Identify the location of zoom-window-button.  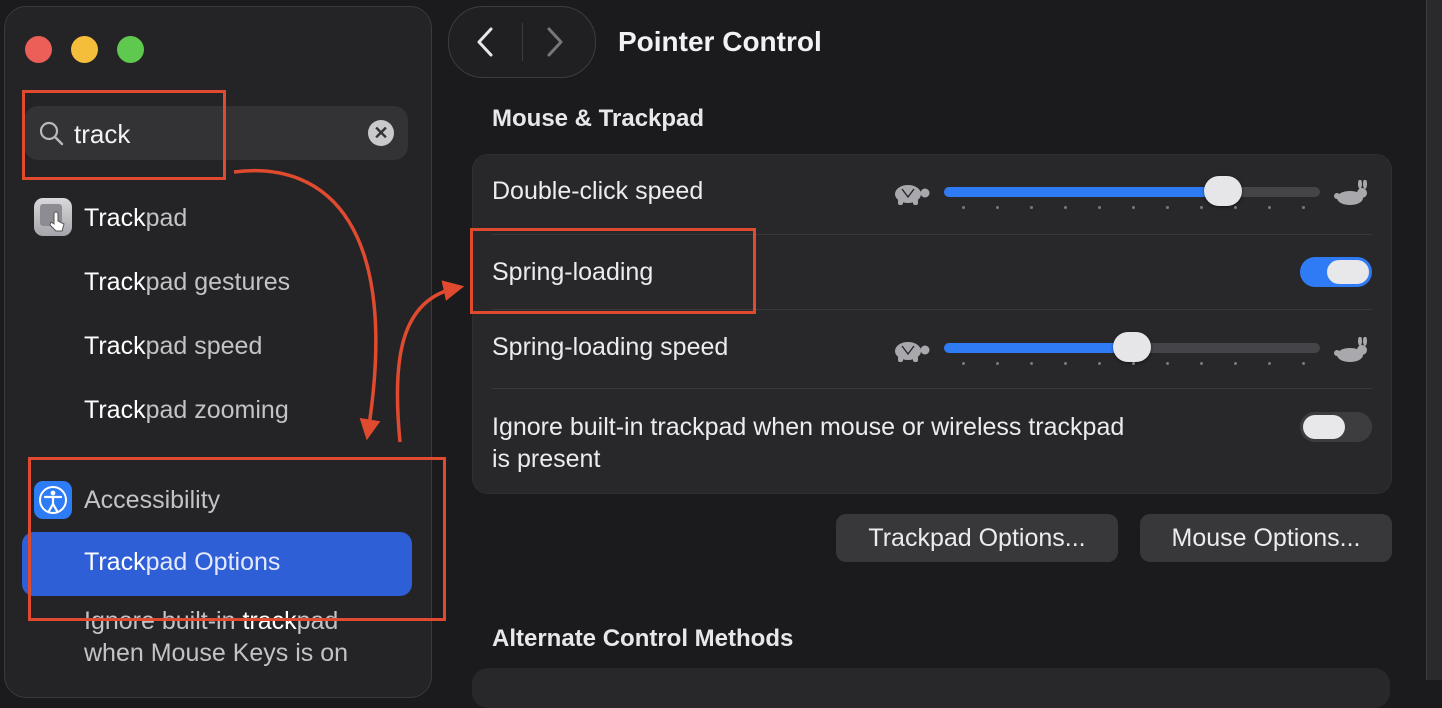
(130, 49).